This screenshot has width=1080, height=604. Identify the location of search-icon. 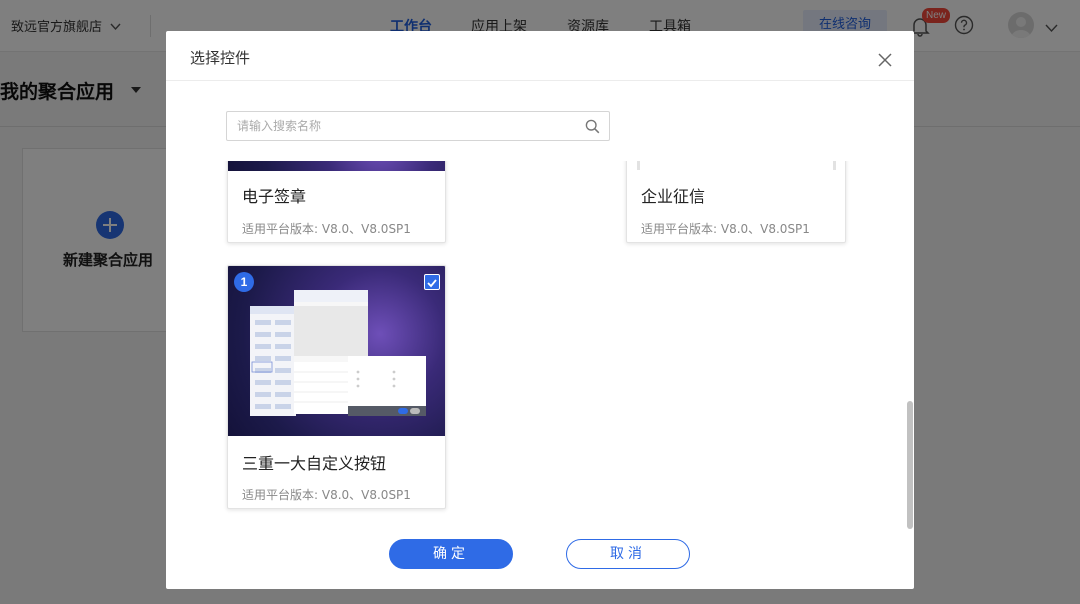
(592, 126).